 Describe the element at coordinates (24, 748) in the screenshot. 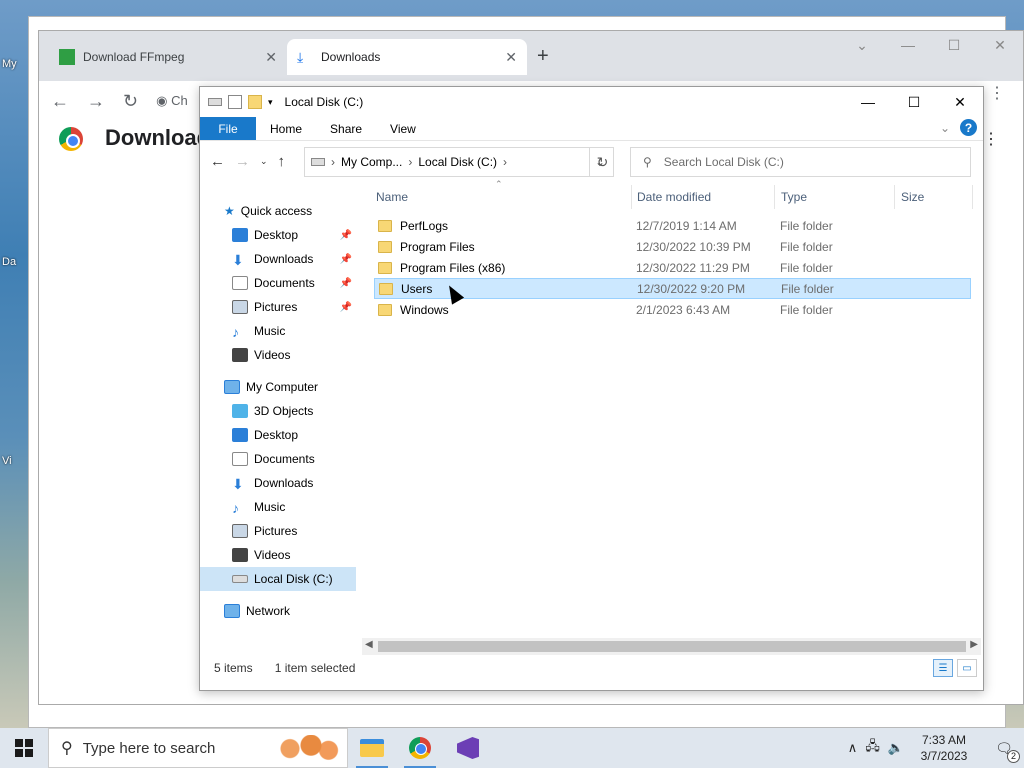

I see `start-button` at that location.